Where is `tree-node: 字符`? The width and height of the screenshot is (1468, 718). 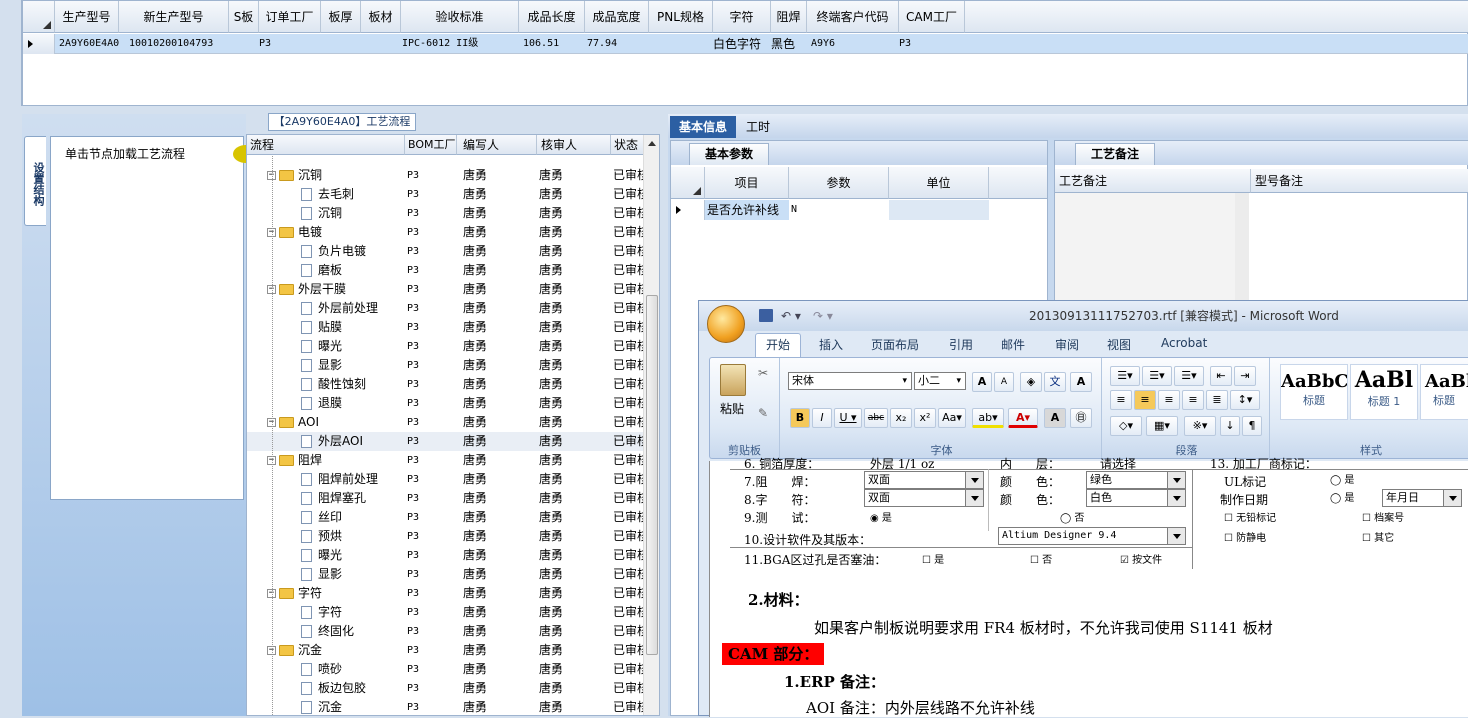 tree-node: 字符 is located at coordinates (321, 612).